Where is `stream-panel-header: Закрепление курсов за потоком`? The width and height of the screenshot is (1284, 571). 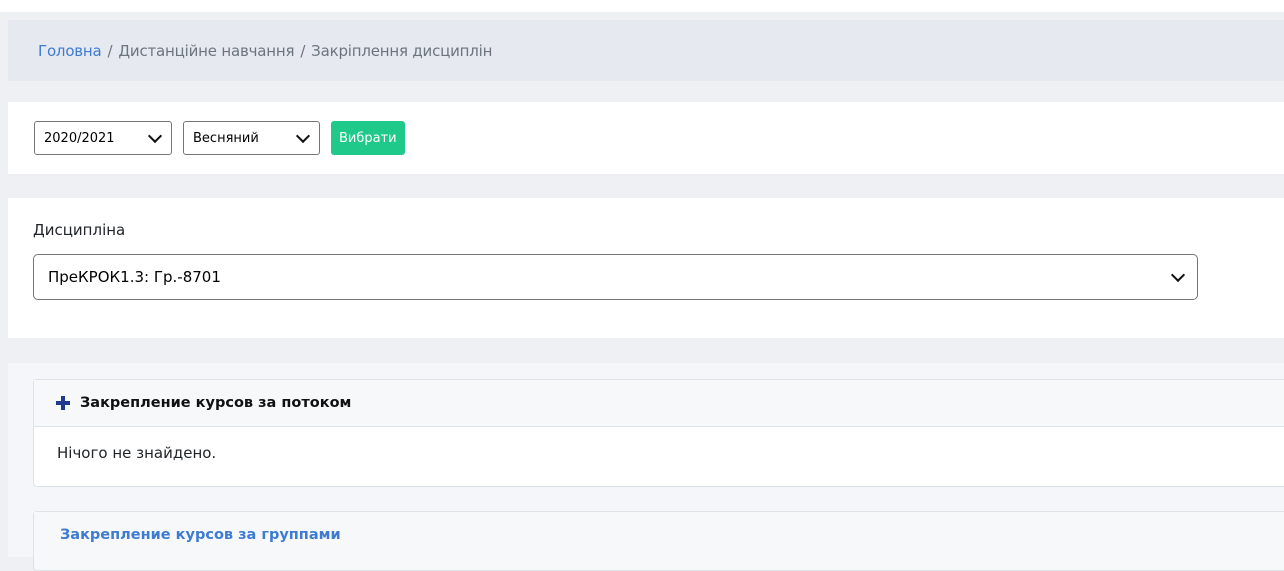 stream-panel-header: Закрепление курсов за потоком is located at coordinates (659, 403).